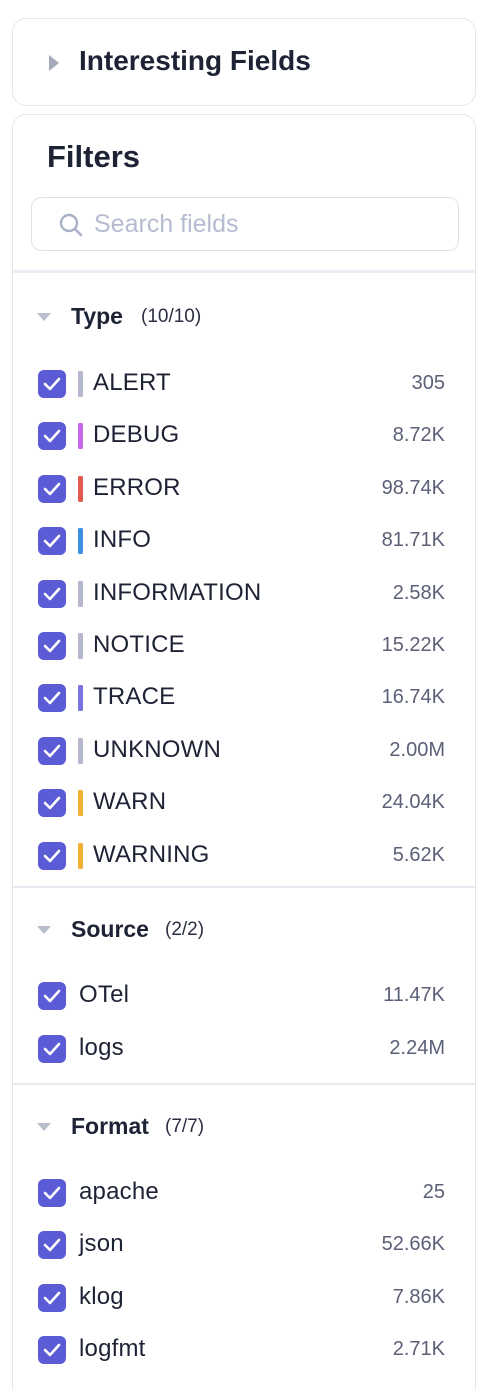  I want to click on section-header-type: Type (10/10), so click(244, 317).